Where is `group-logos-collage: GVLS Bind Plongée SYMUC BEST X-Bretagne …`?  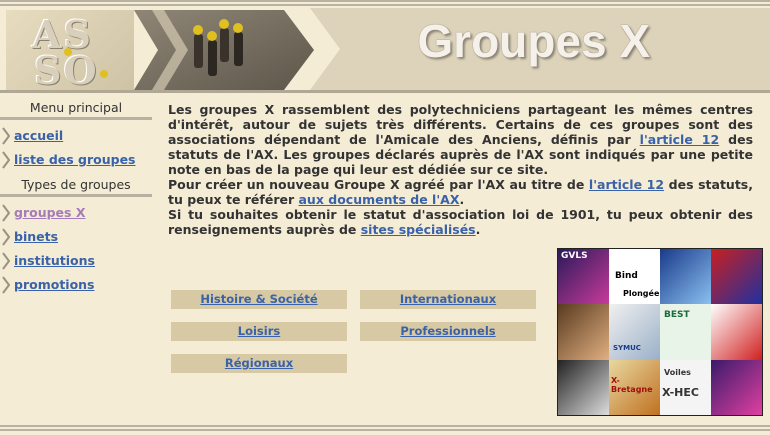 group-logos-collage: GVLS Bind Plongée SYMUC BEST X-Bretagne … is located at coordinates (660, 332).